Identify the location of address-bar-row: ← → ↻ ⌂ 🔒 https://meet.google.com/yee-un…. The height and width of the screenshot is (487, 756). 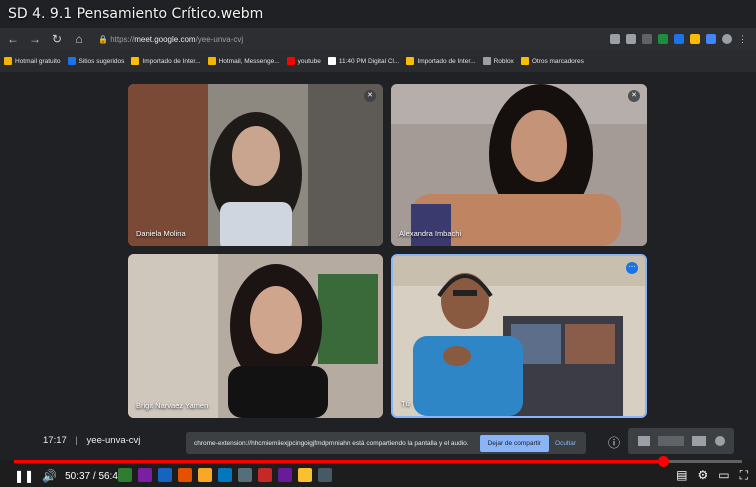
(378, 39).